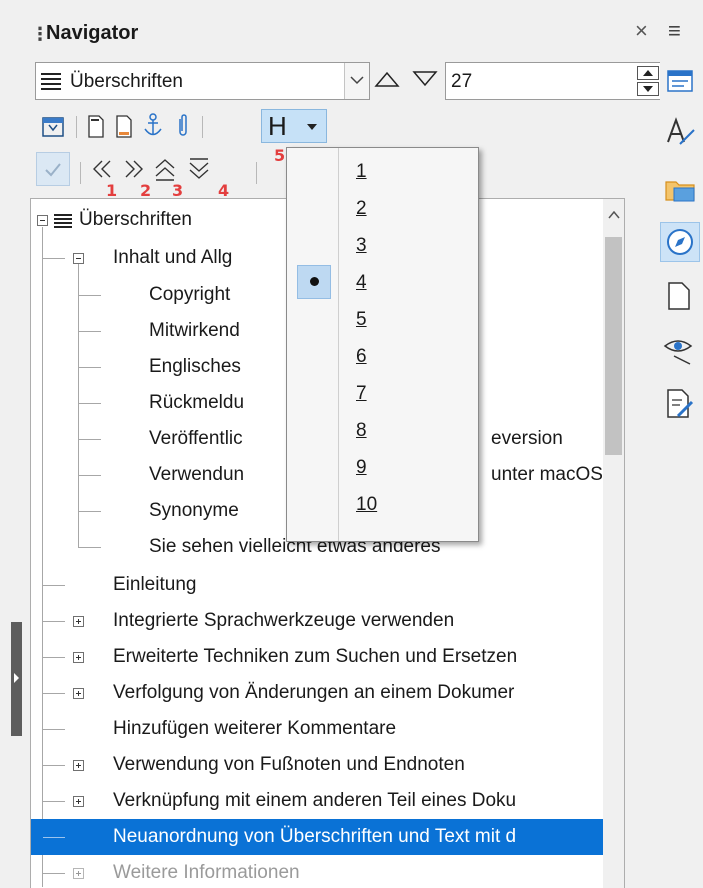 The image size is (703, 888). I want to click on heading-level-item: 7, so click(382, 393).